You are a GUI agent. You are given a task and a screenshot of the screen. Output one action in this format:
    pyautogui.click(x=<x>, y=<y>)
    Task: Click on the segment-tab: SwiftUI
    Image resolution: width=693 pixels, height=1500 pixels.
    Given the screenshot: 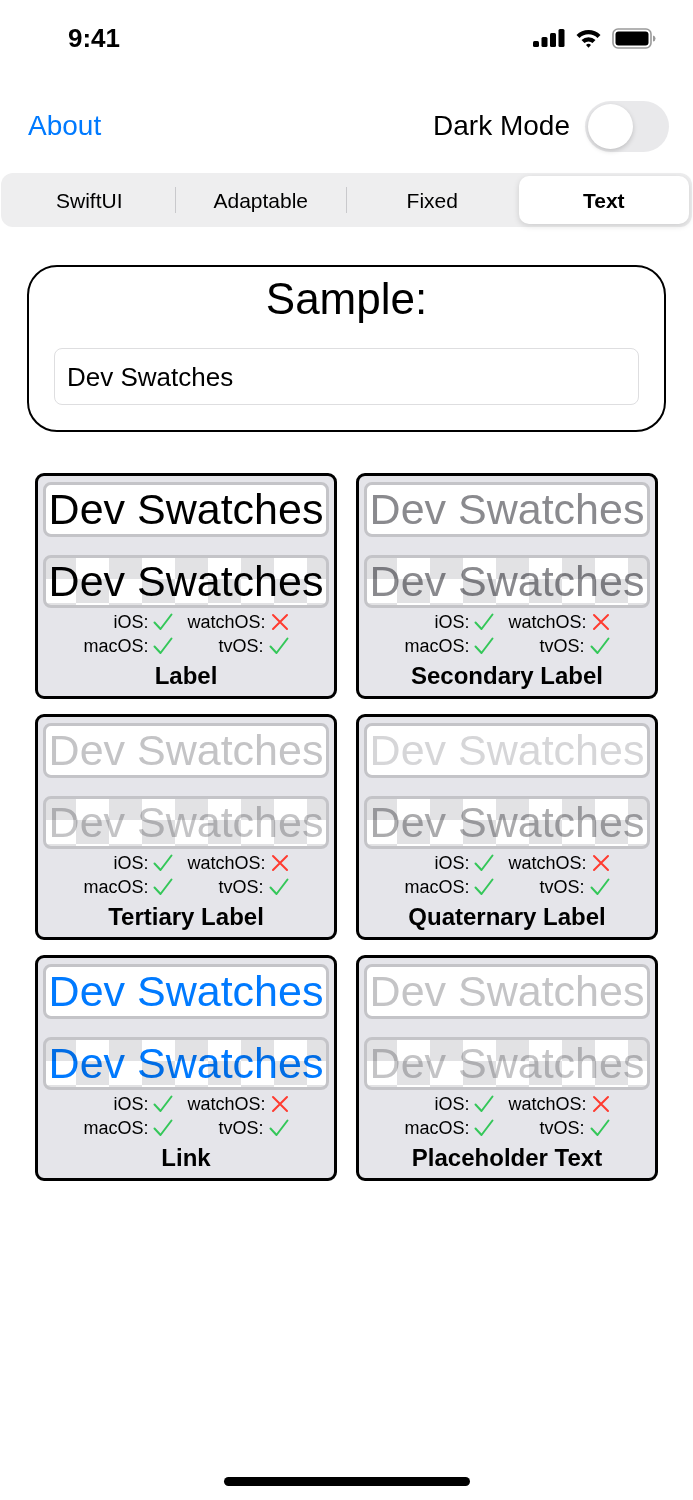 What is the action you would take?
    pyautogui.click(x=89, y=200)
    